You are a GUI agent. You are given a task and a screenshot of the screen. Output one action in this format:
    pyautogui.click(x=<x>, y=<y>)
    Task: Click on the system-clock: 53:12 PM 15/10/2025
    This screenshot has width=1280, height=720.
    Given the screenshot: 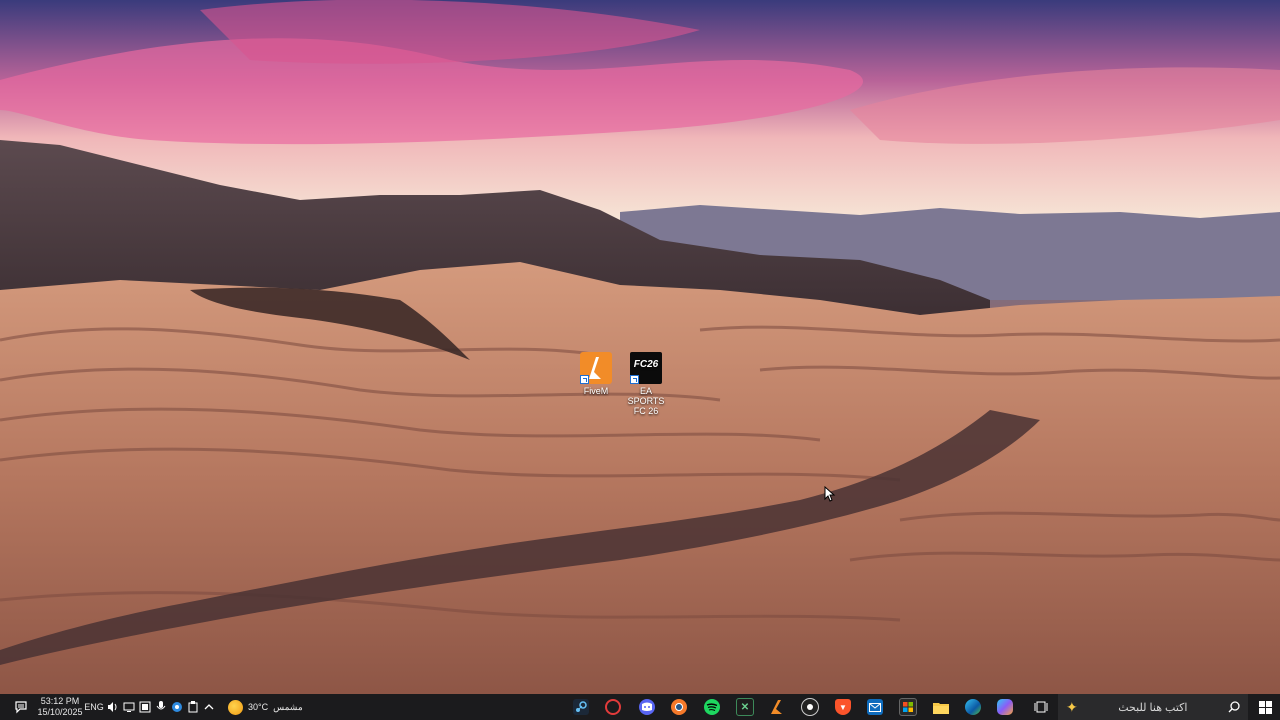 What is the action you would take?
    pyautogui.click(x=60, y=707)
    